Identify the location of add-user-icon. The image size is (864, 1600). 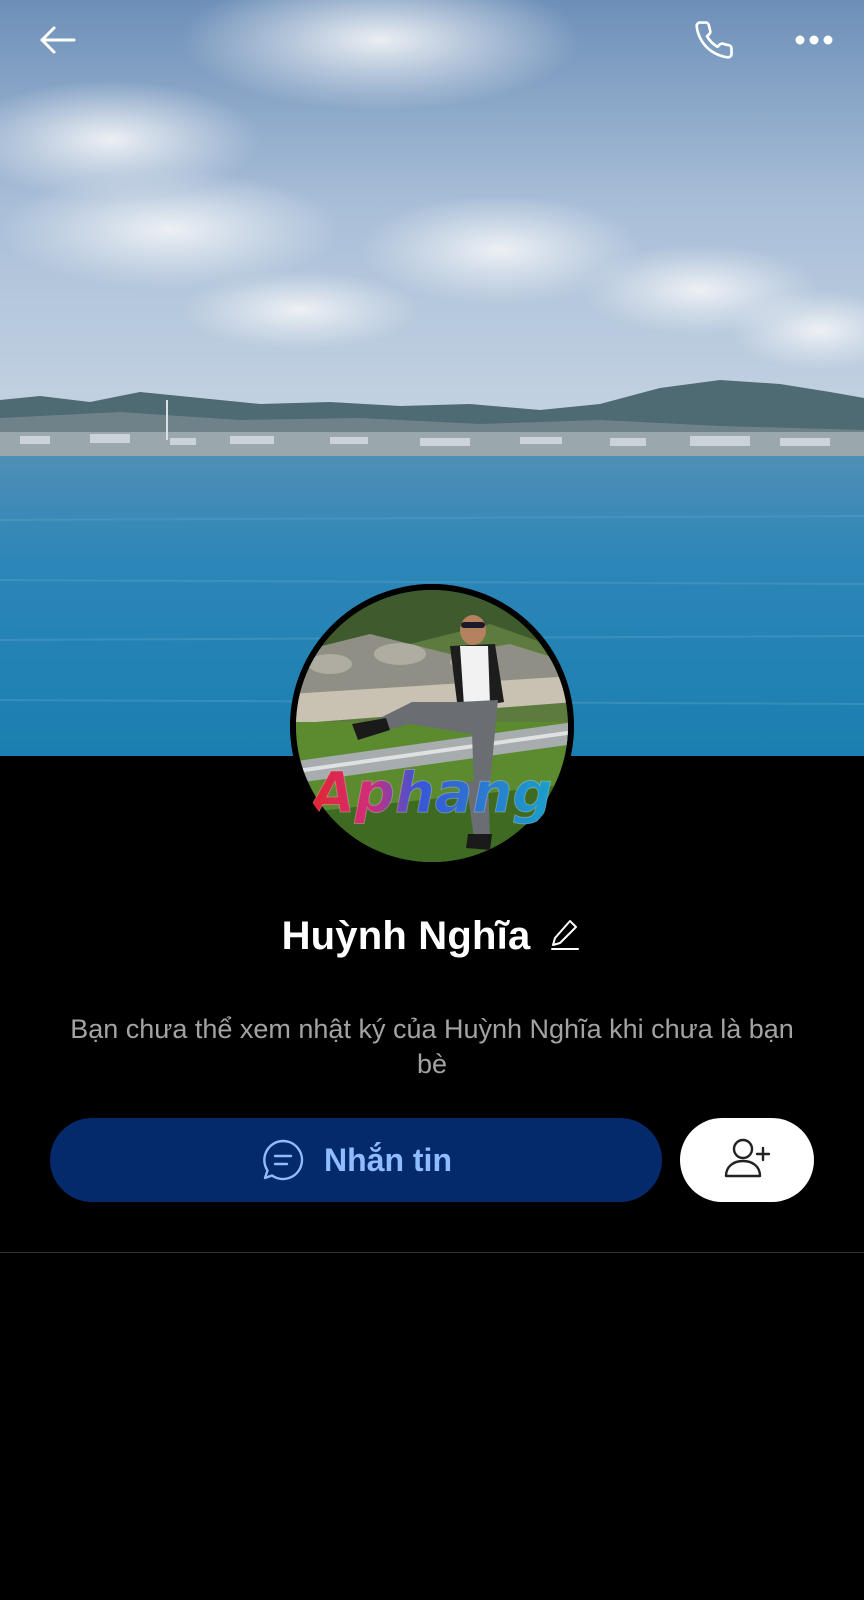
(747, 1160).